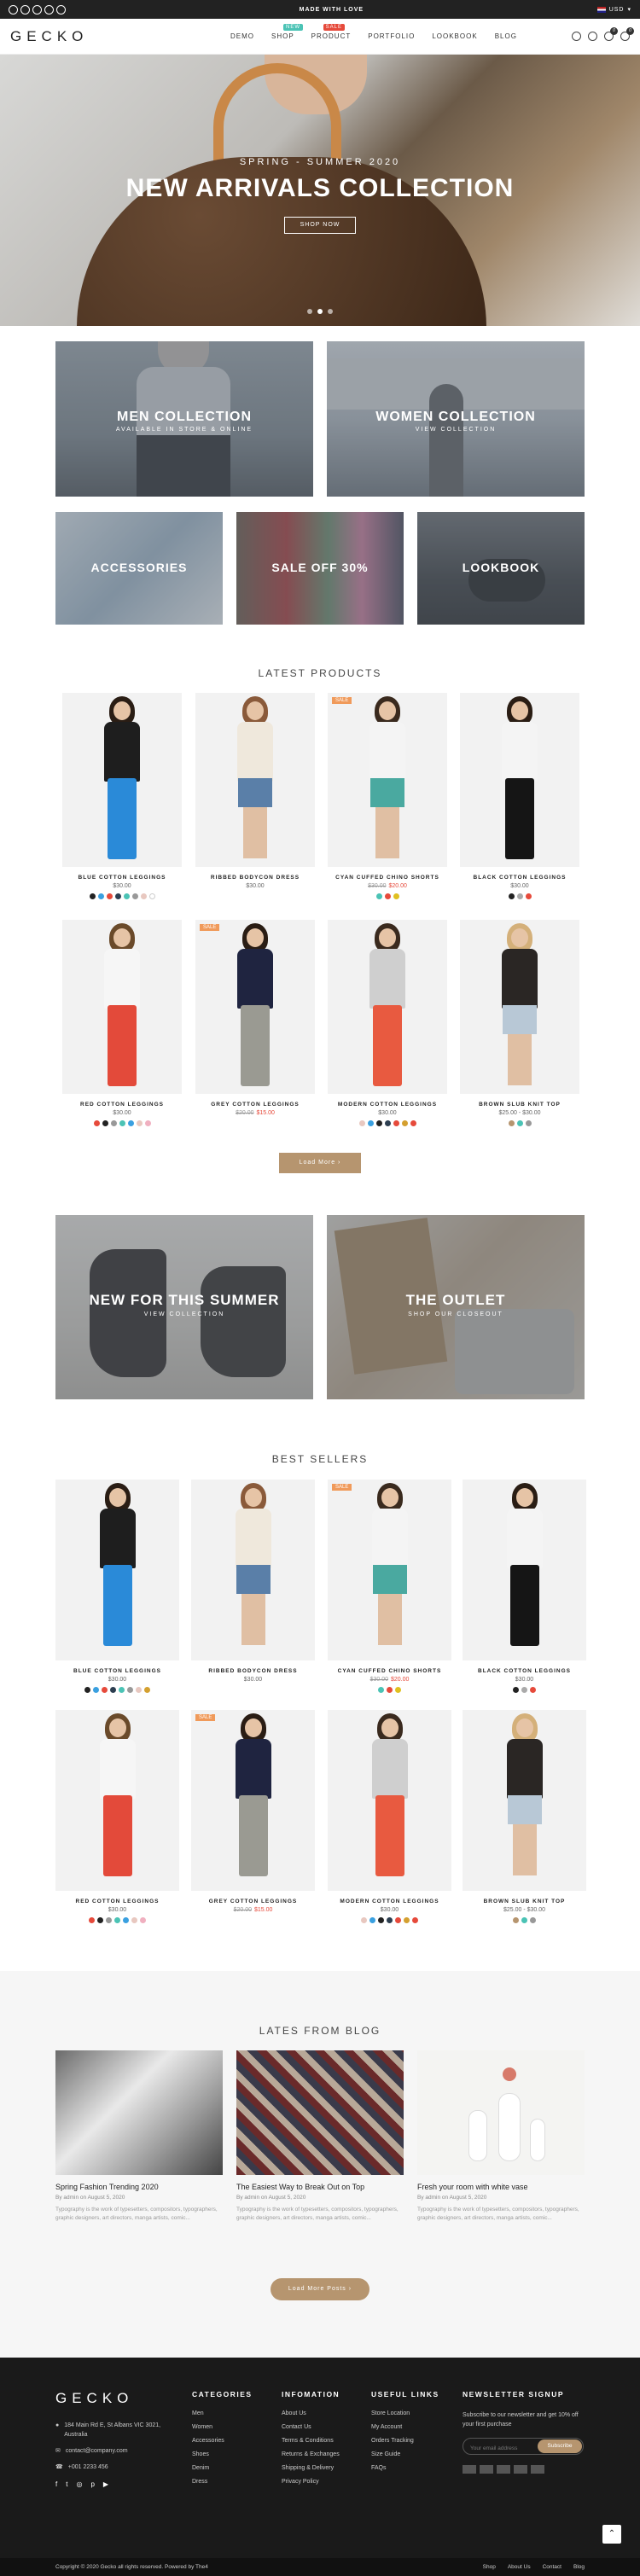 The height and width of the screenshot is (2576, 640). I want to click on nav-item-shop: NEW SHOP, so click(287, 32).